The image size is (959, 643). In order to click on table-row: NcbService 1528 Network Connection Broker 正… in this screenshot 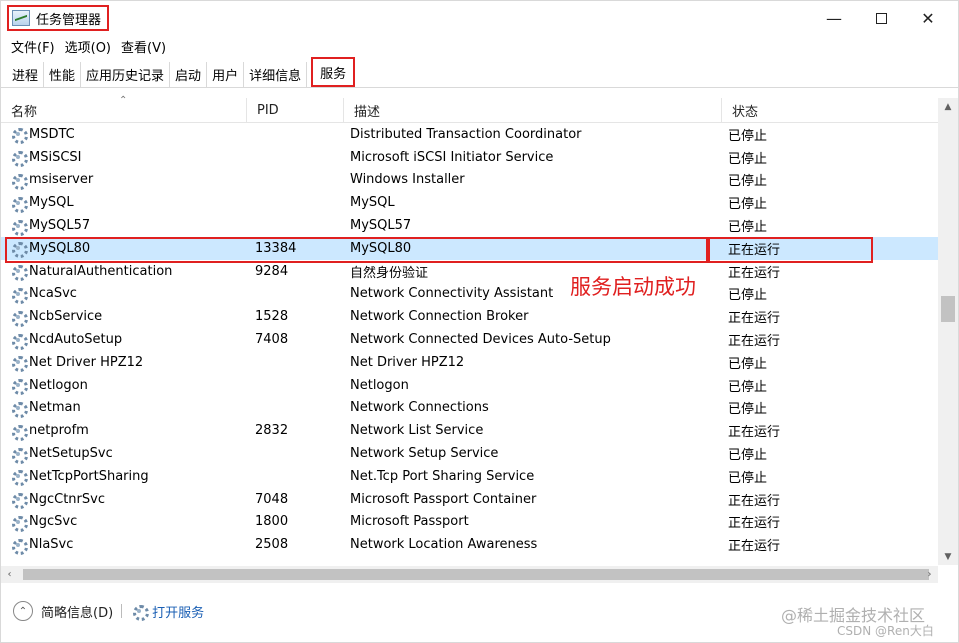, I will do `click(469, 316)`.